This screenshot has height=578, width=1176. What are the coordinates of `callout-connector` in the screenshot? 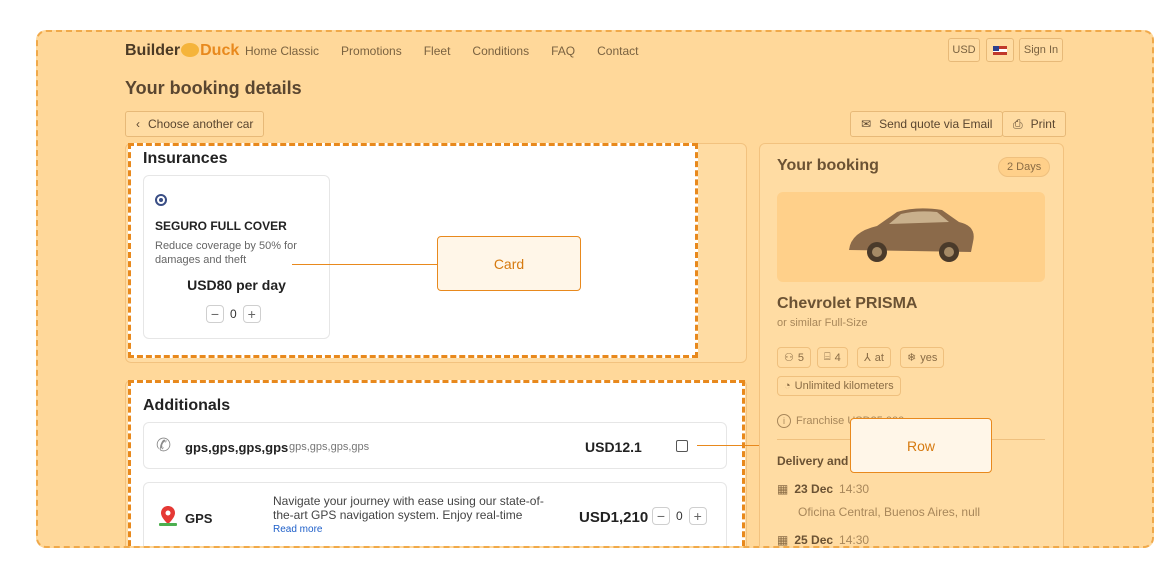 It's located at (364, 264).